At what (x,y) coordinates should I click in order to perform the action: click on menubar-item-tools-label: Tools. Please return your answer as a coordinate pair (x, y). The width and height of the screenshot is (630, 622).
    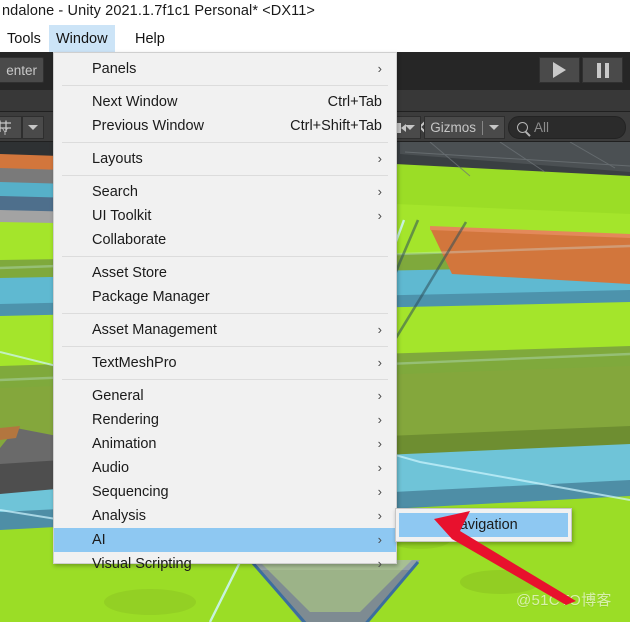
    Looking at the image, I should click on (24, 38).